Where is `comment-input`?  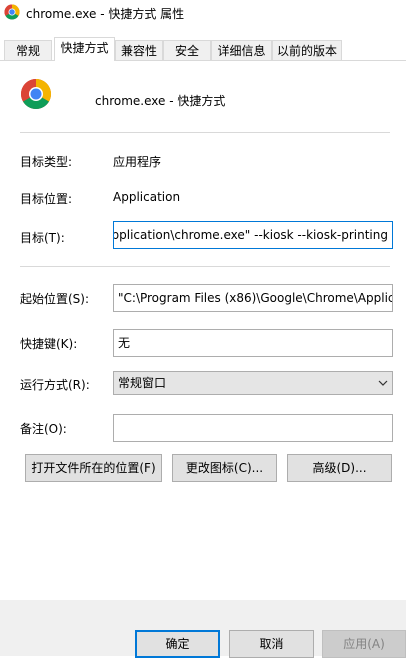
comment-input is located at coordinates (253, 428).